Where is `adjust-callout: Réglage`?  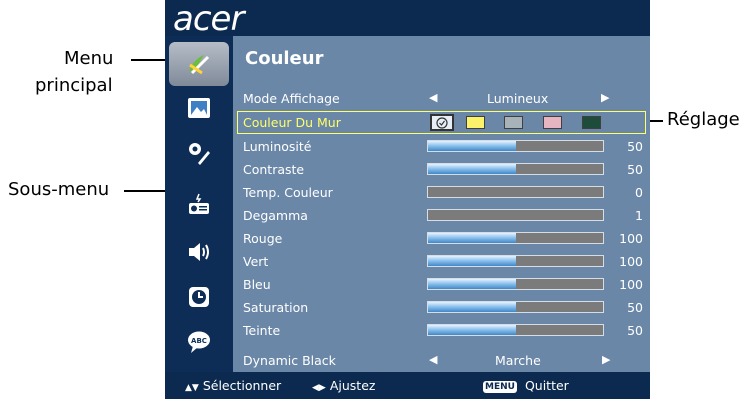
adjust-callout: Réglage is located at coordinates (703, 120).